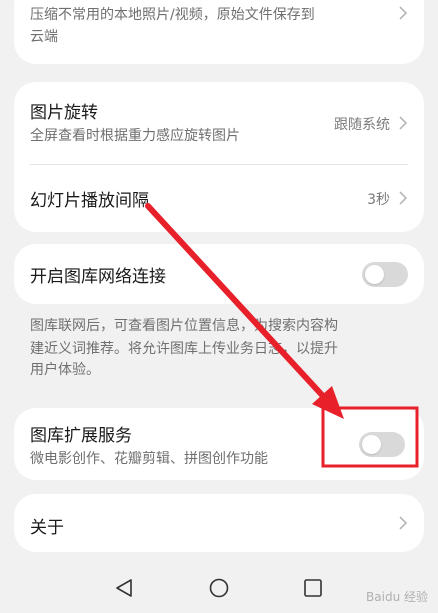 This screenshot has width=438, height=613. What do you see at coordinates (124, 588) in the screenshot?
I see `back-icon` at bounding box center [124, 588].